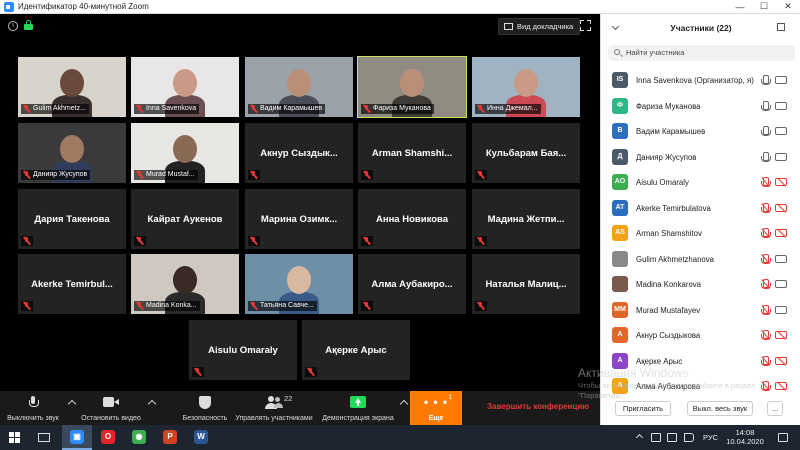 This screenshot has height=450, width=800. What do you see at coordinates (700, 106) in the screenshot?
I see `participant-row: Ф Фариза Муканова` at bounding box center [700, 106].